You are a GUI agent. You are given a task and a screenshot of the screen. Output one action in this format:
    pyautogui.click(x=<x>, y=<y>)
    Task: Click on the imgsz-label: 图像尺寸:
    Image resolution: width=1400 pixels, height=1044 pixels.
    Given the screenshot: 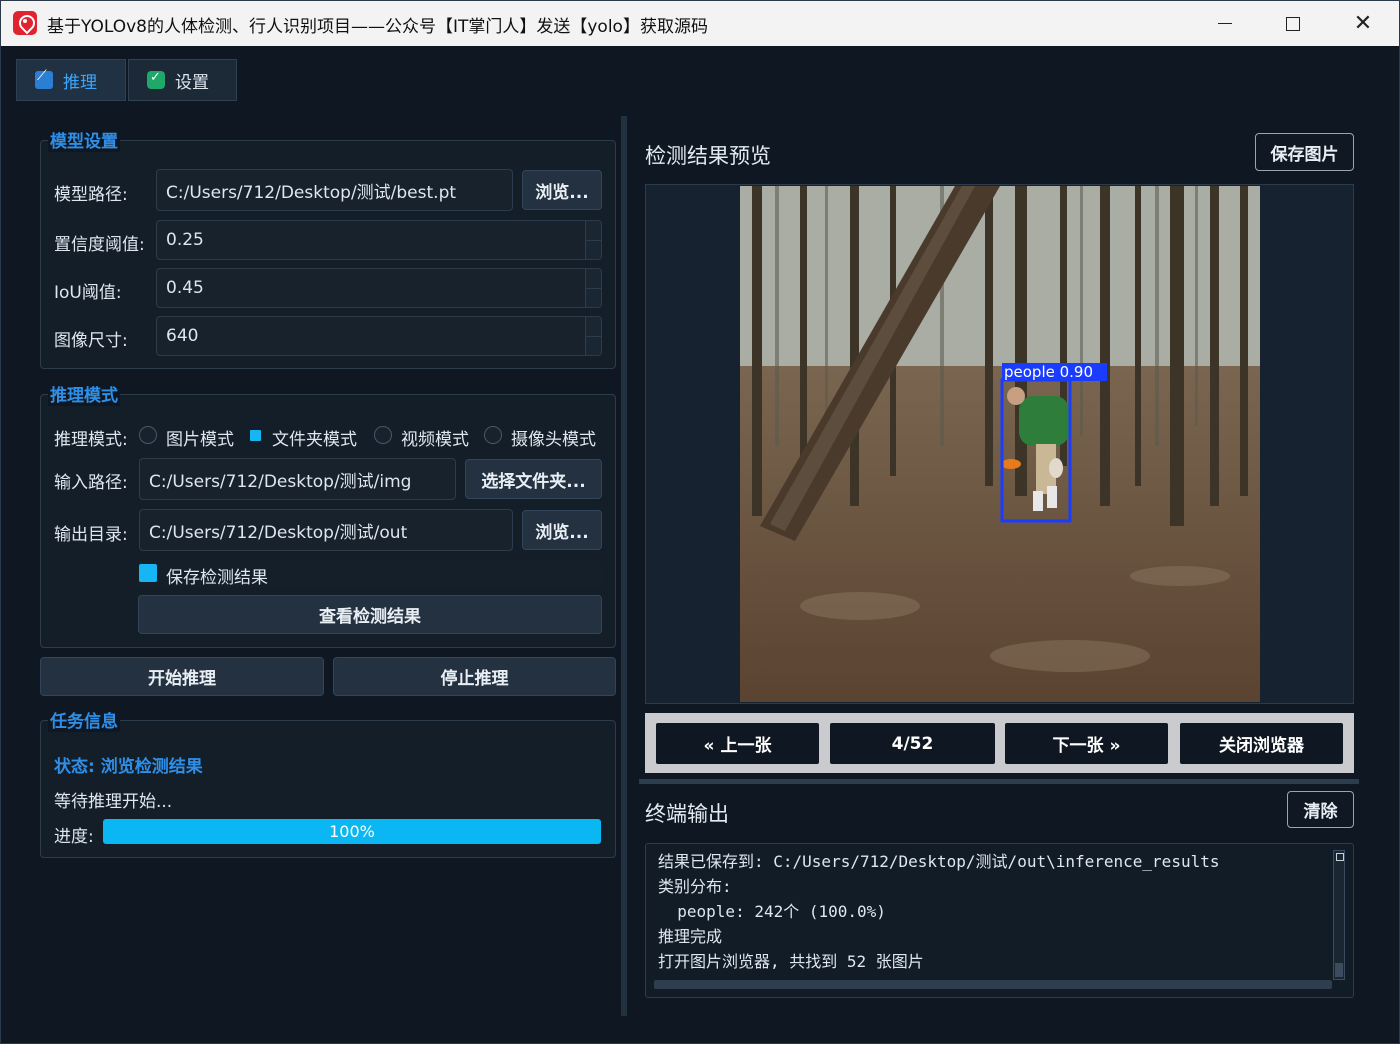 What is the action you would take?
    pyautogui.click(x=91, y=341)
    